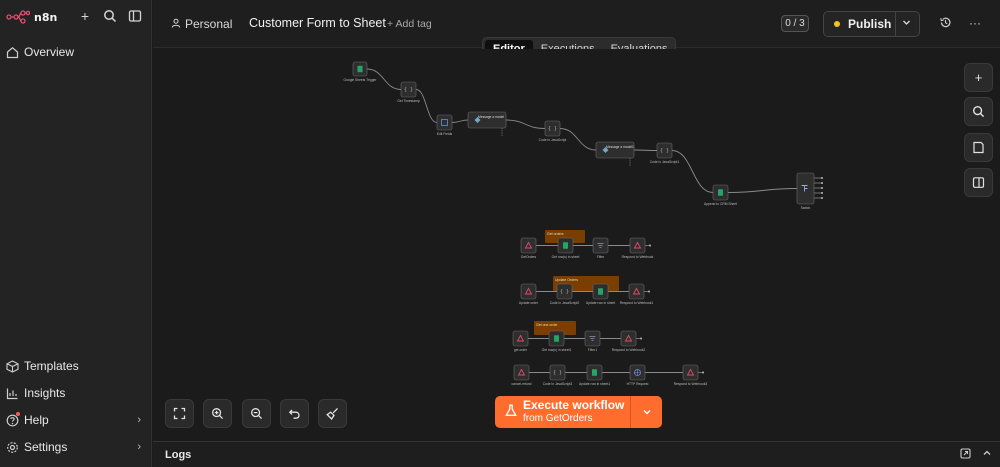  What do you see at coordinates (638, 248) in the screenshot?
I see `workflow-node: Respond to Webhook` at bounding box center [638, 248].